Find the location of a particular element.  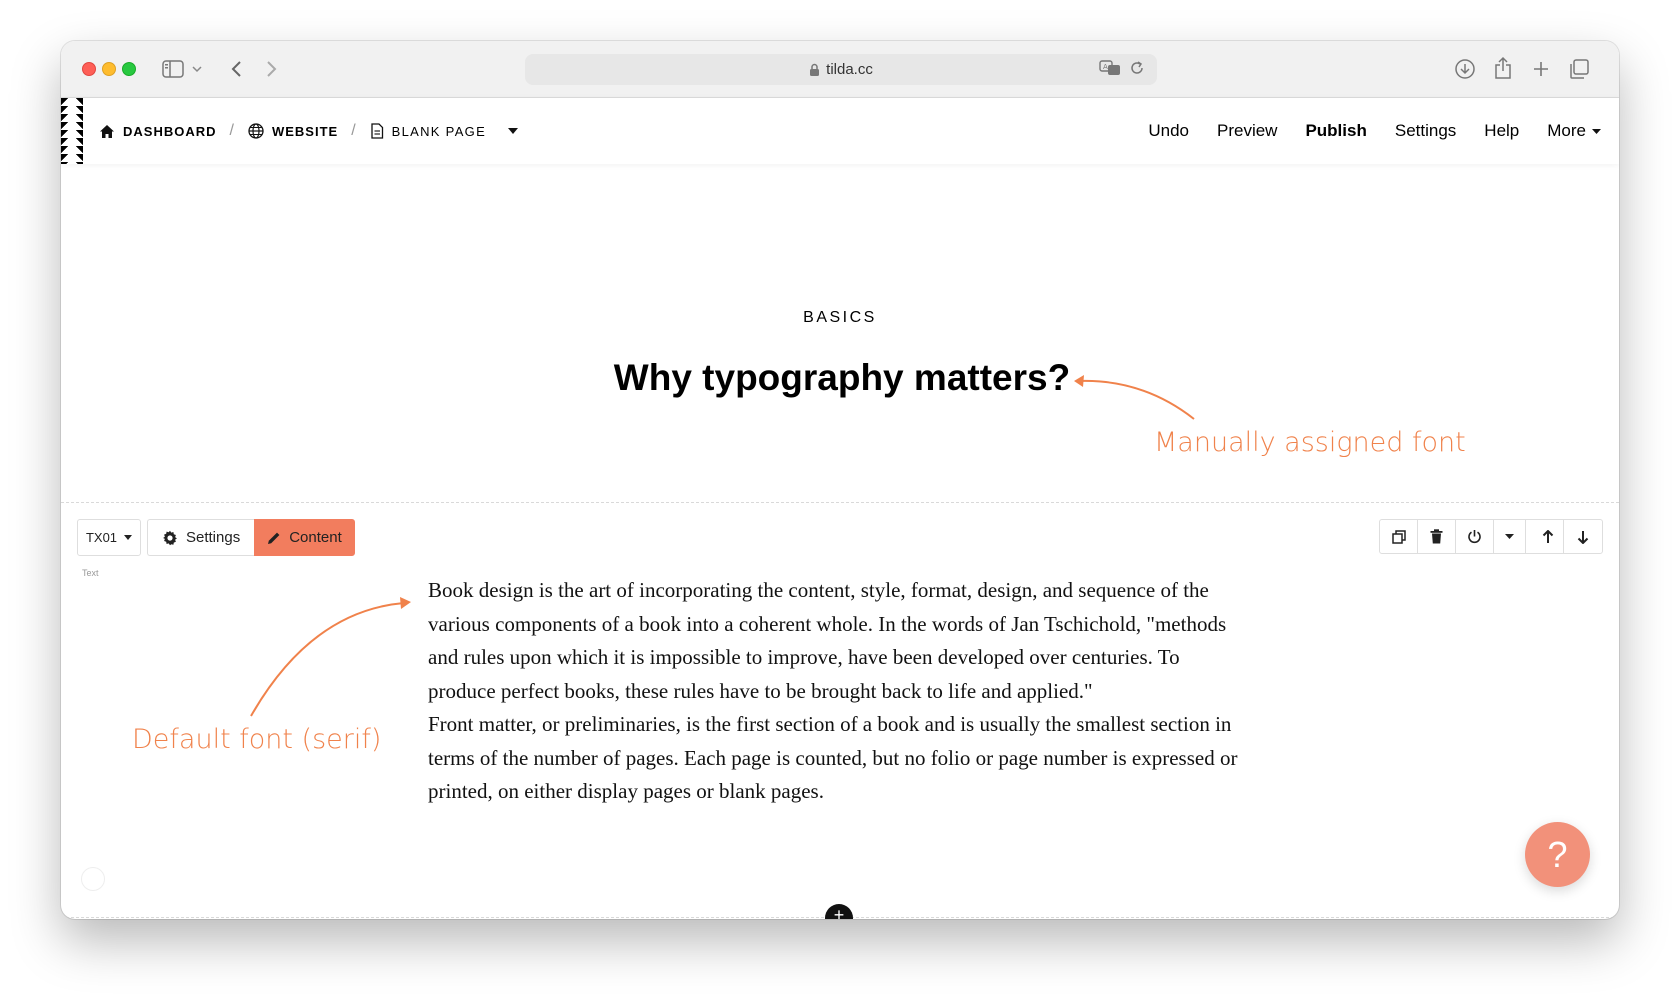

breadcrumb-website: WEBSITE is located at coordinates (293, 131).